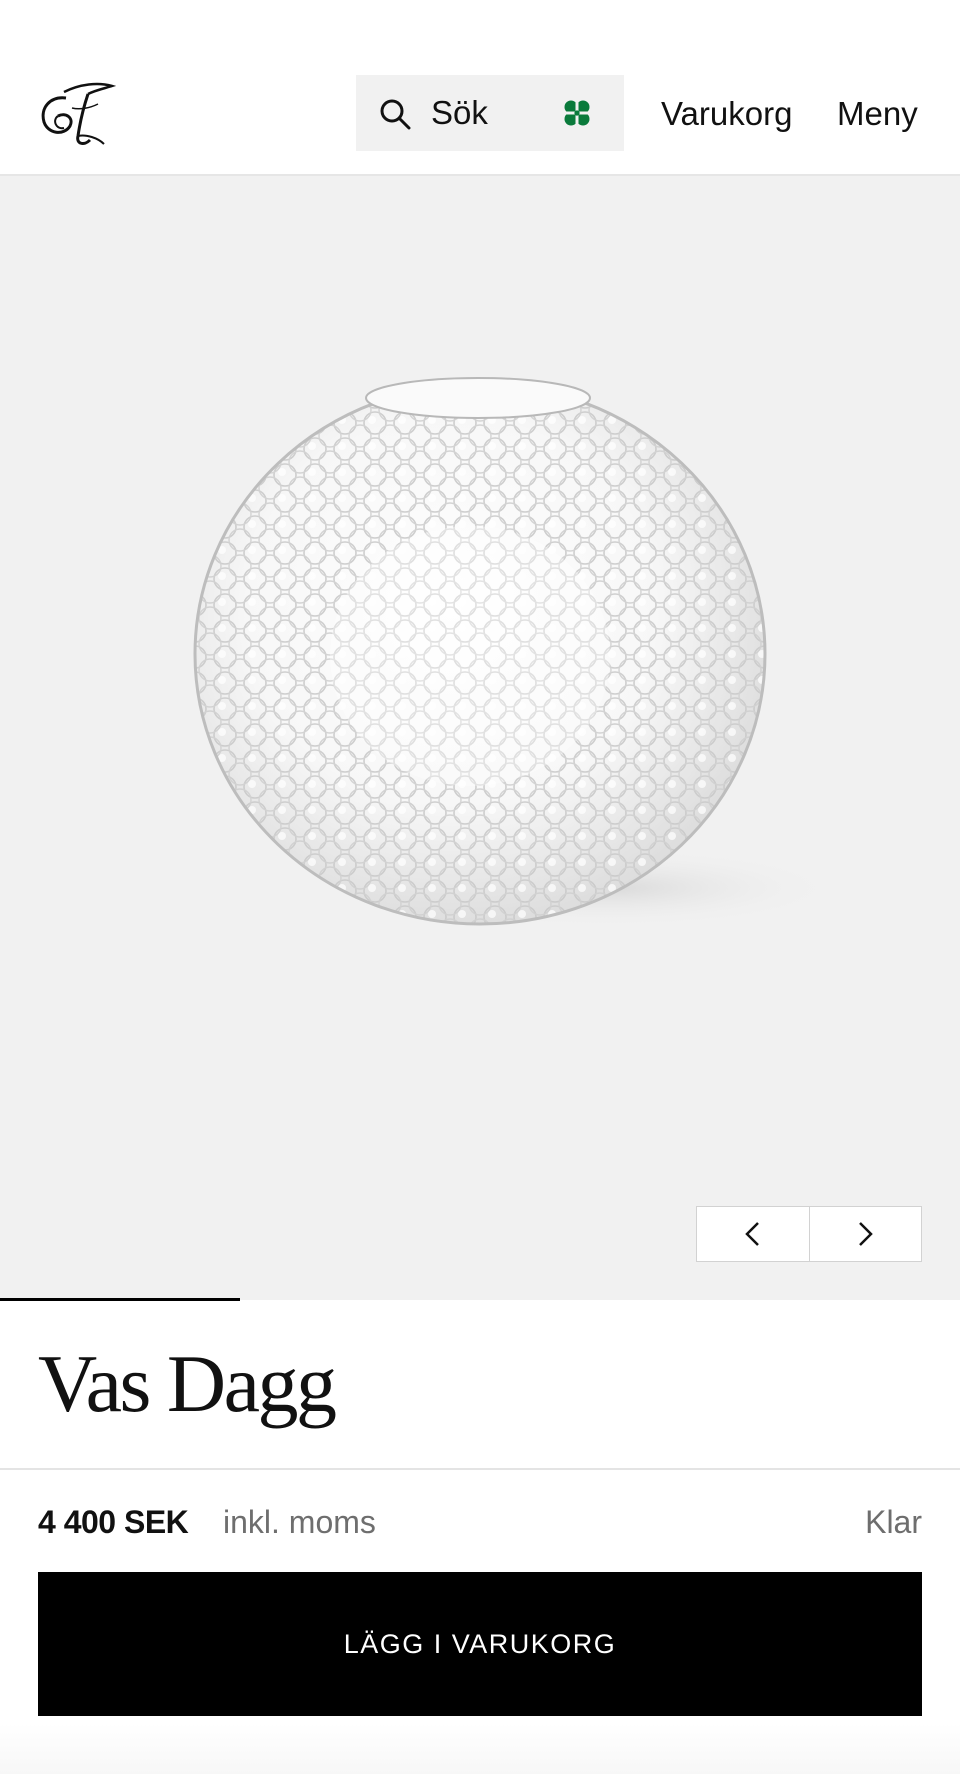 The width and height of the screenshot is (960, 1774). Describe the element at coordinates (480, 1749) in the screenshot. I see `page-bottom` at that location.